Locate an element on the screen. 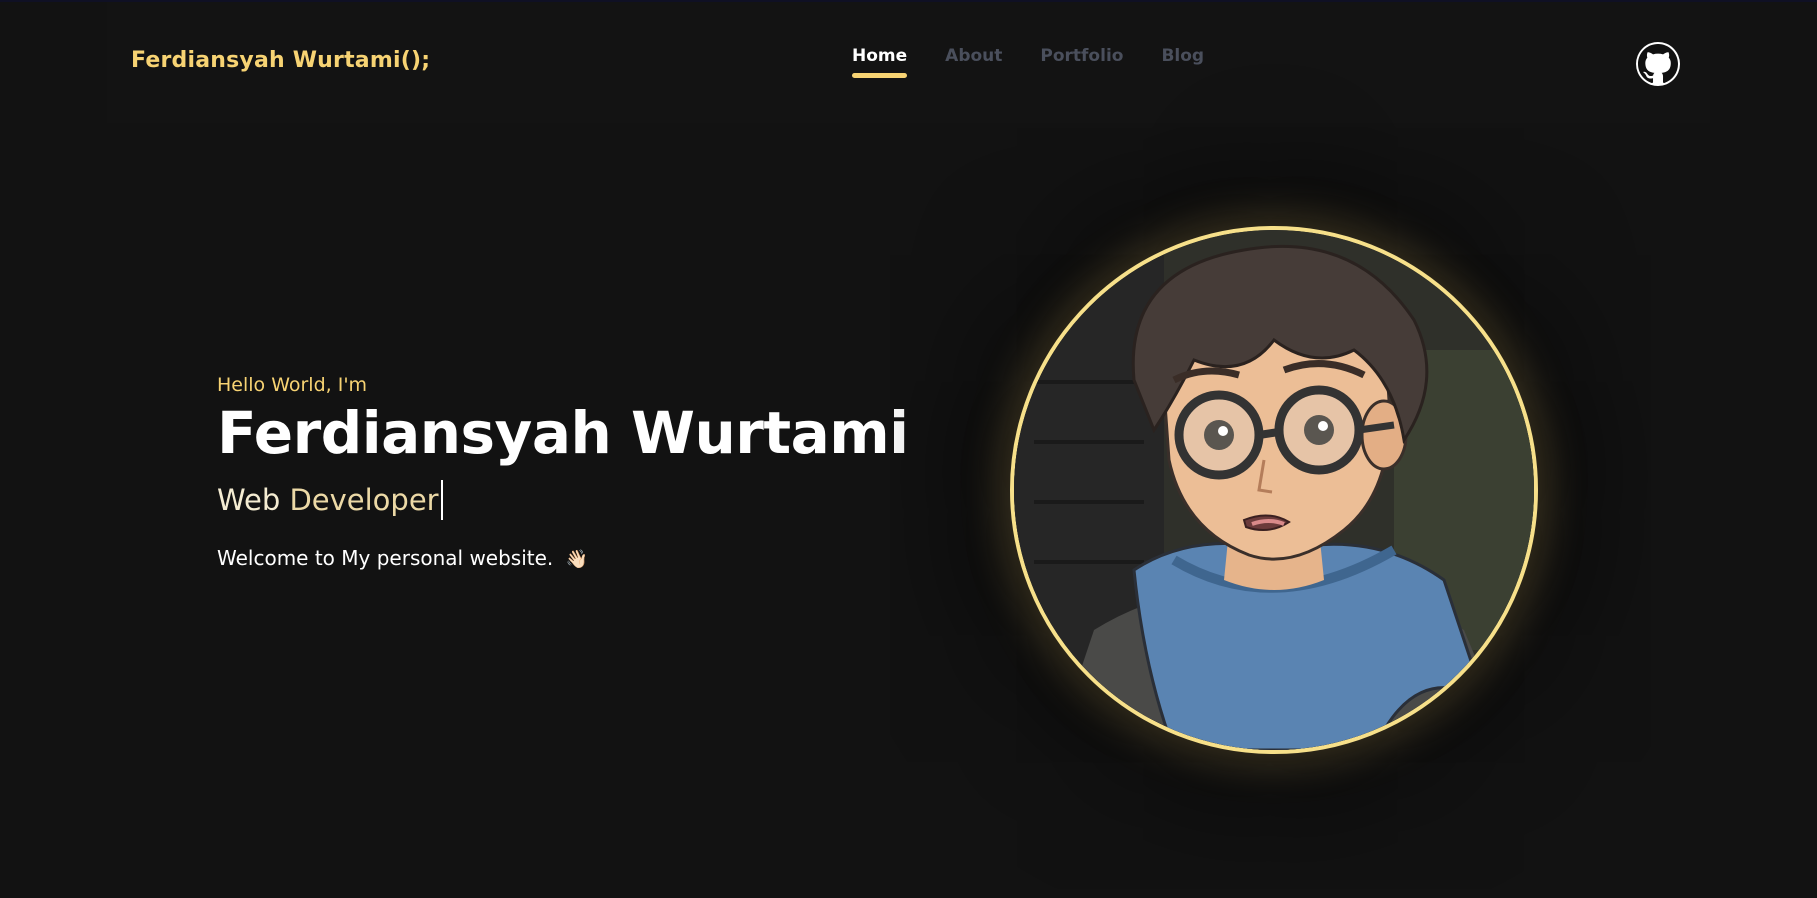 The width and height of the screenshot is (1817, 898). hero-name: Ferdiansyah Wurtami is located at coordinates (563, 433).